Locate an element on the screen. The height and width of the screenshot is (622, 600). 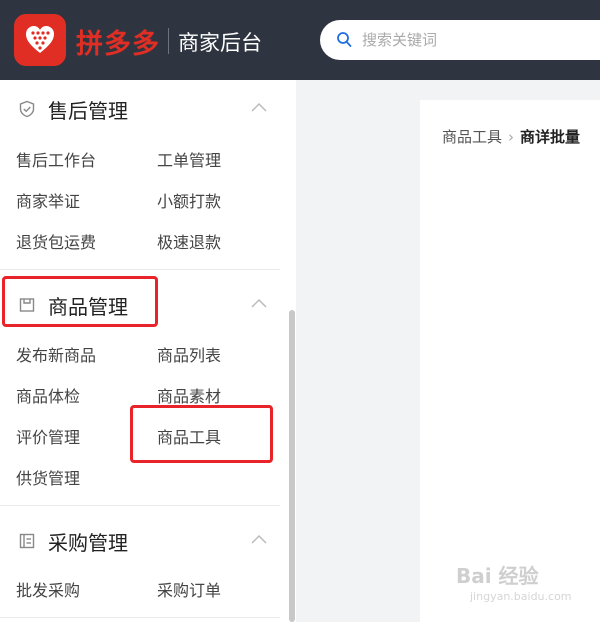
breadcrumb-current: 商详批量 is located at coordinates (550, 137).